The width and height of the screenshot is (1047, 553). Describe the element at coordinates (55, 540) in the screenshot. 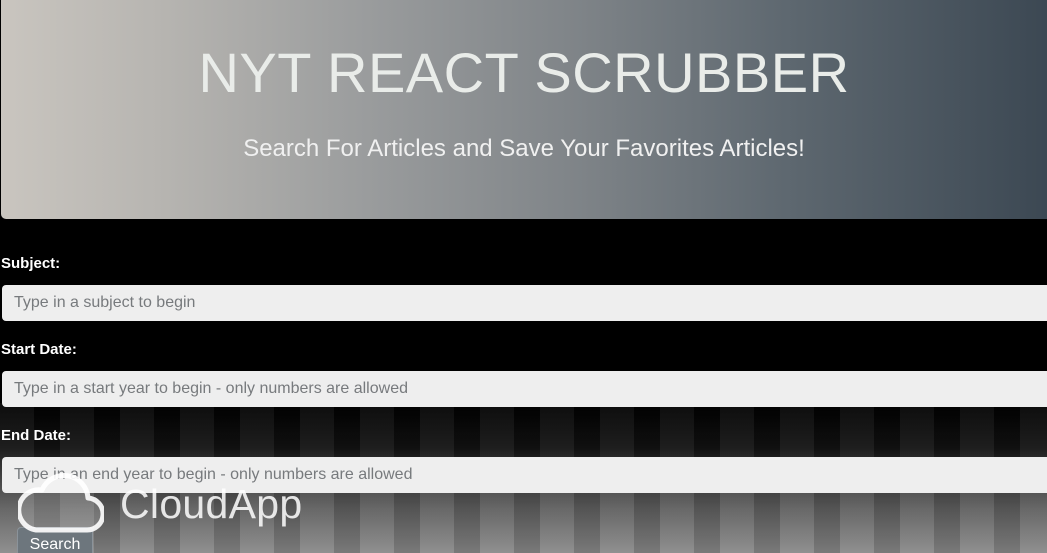

I see `search-button: Search` at that location.